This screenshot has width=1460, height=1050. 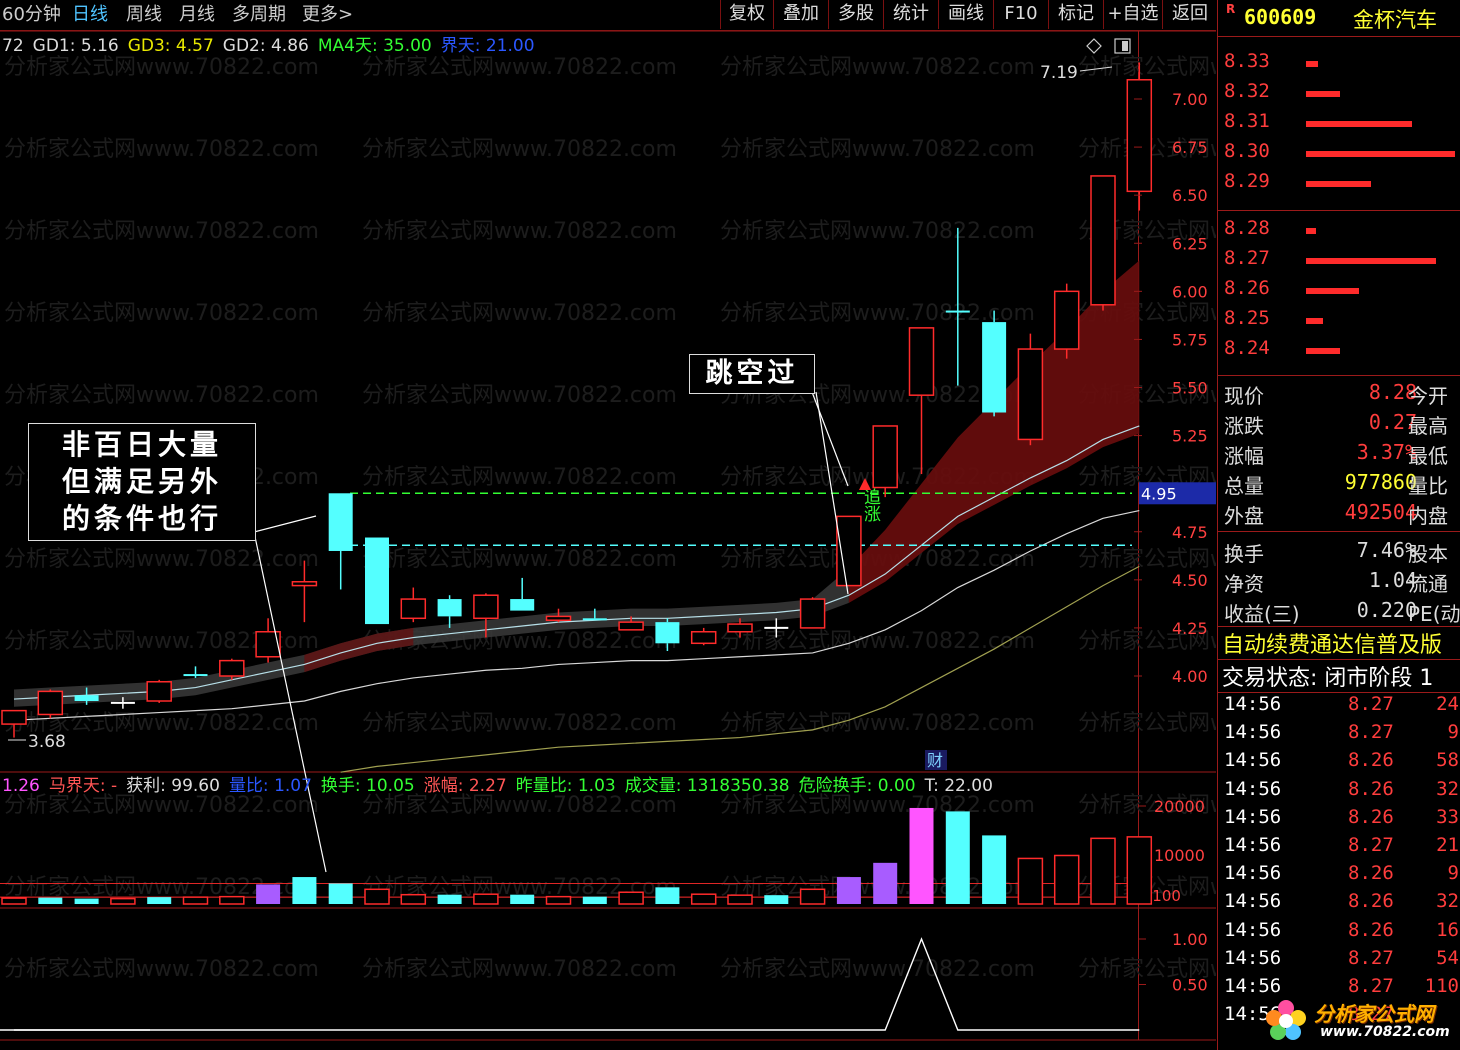 I want to click on order-price: 8.33, so click(x=1247, y=61).